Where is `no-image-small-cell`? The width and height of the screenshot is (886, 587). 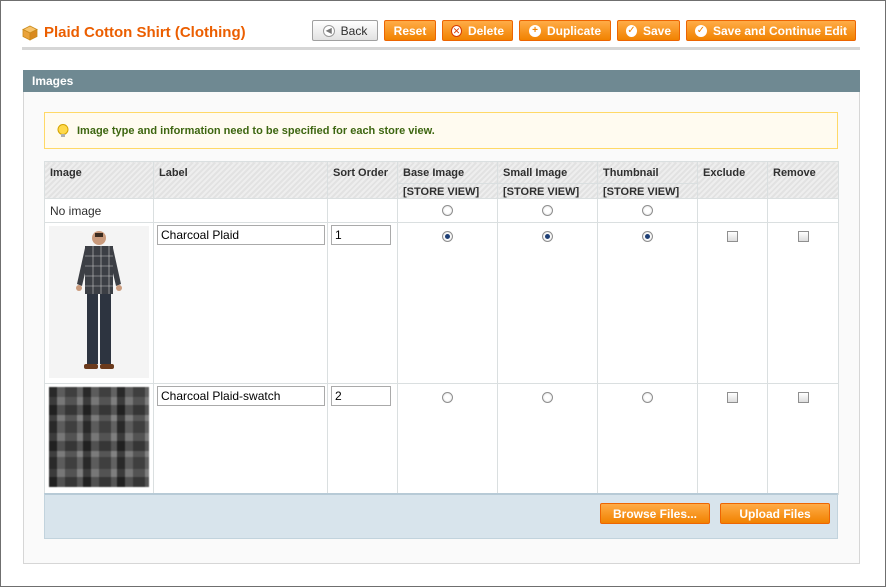
no-image-small-cell is located at coordinates (547, 210).